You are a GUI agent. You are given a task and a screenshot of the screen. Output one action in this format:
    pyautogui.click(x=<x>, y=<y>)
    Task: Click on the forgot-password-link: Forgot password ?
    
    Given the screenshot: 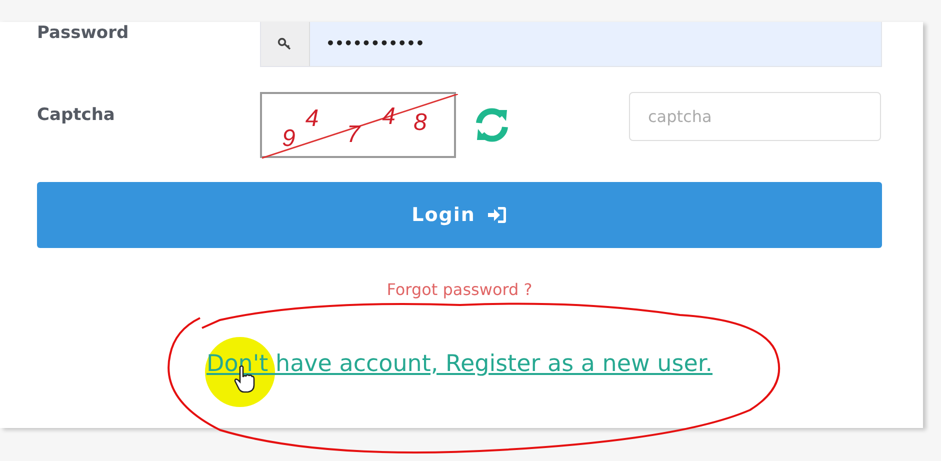 What is the action you would take?
    pyautogui.click(x=459, y=289)
    